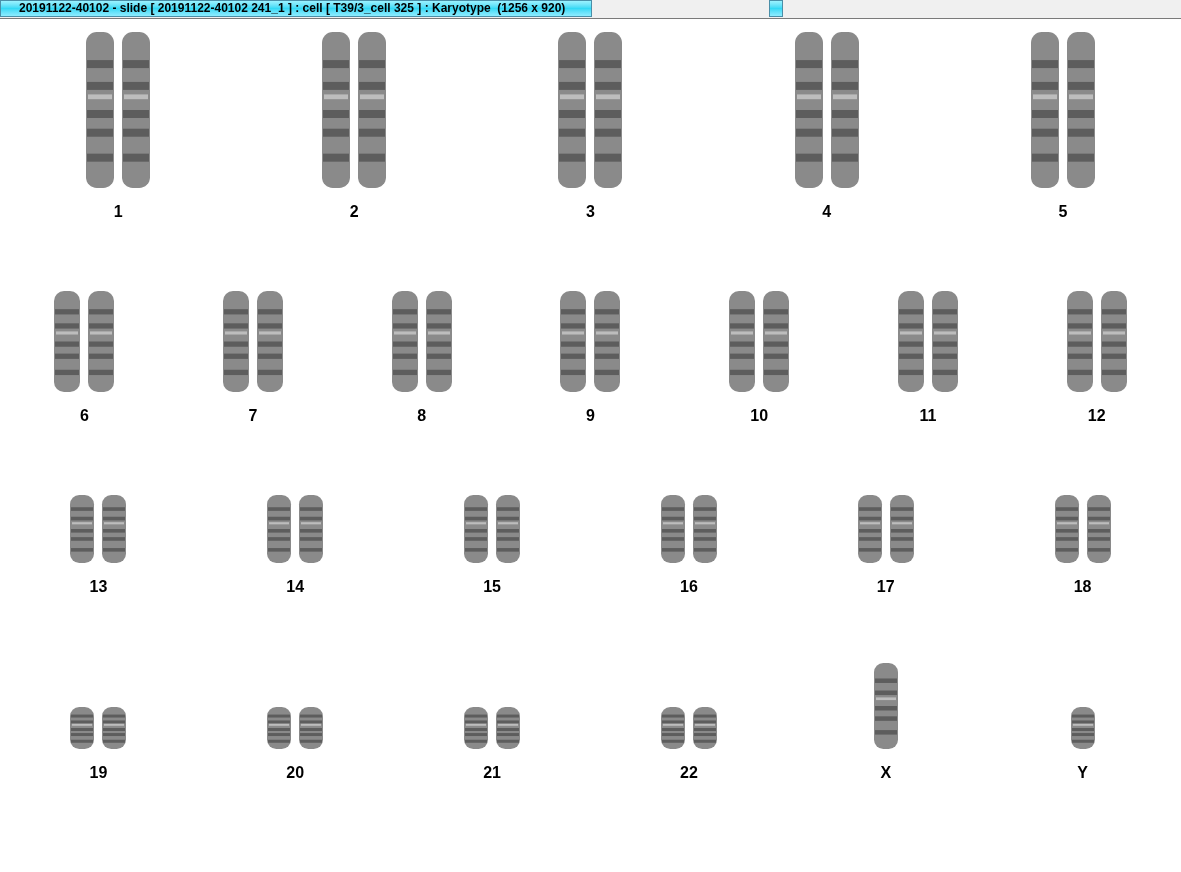  Describe the element at coordinates (253, 416) in the screenshot. I see `chromosome-label: 7` at that location.